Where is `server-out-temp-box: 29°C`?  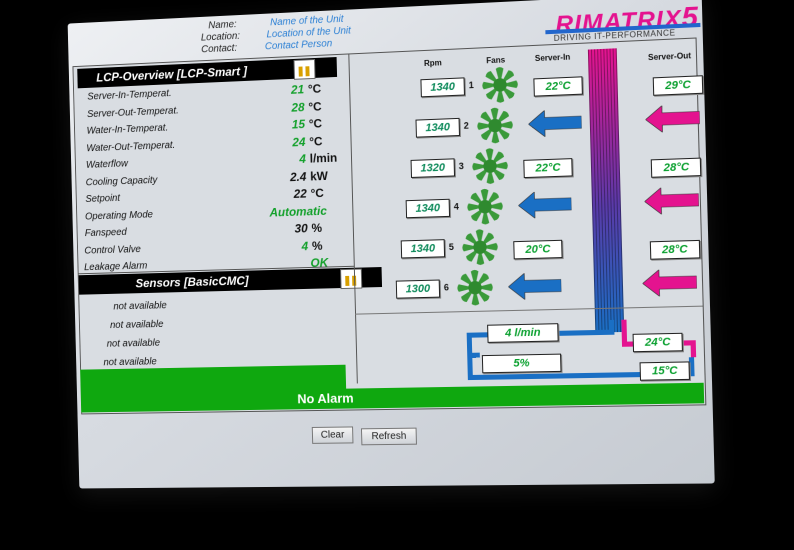
server-out-temp-box: 29°C is located at coordinates (678, 85).